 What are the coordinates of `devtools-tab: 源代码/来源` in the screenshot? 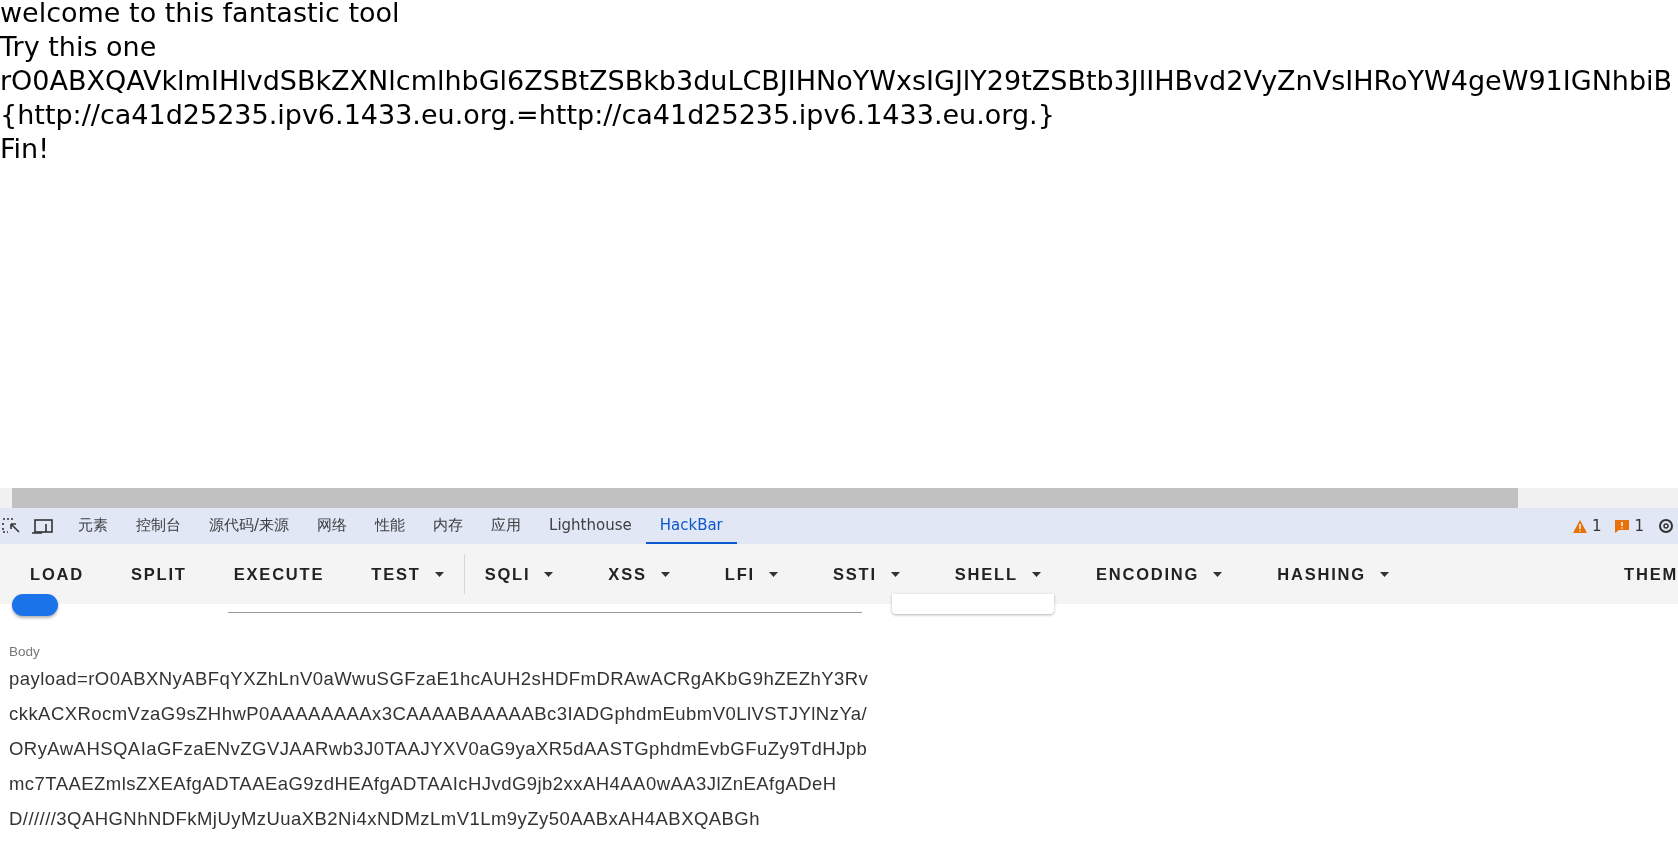 It's located at (249, 526).